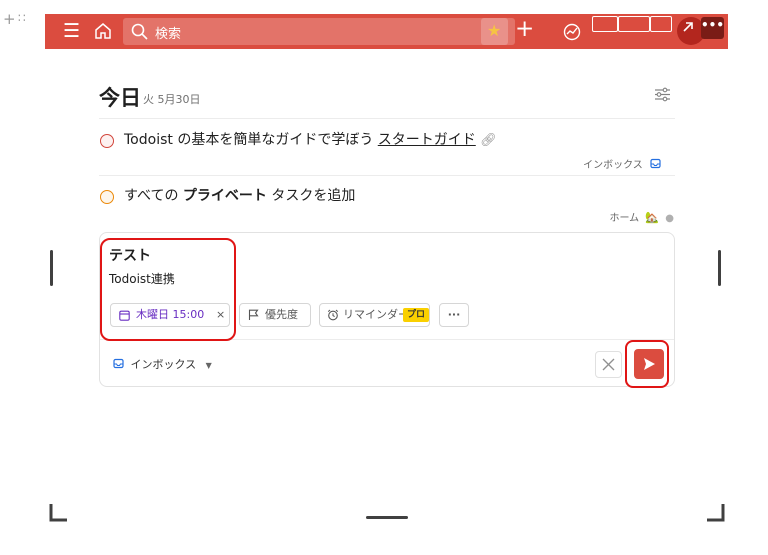 The image size is (768, 555). Describe the element at coordinates (712, 28) in the screenshot. I see `more-icon: •••` at that location.